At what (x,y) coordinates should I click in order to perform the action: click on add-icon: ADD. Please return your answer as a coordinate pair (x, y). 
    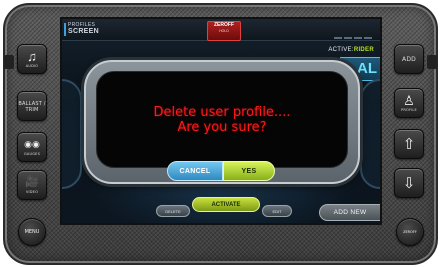
    Looking at the image, I should click on (409, 59).